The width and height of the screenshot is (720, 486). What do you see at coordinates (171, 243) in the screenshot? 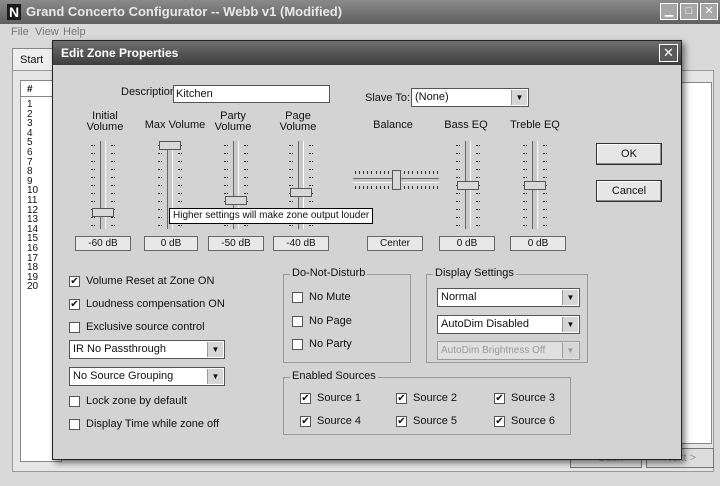
I see `max-volume-value: 0 dB` at bounding box center [171, 243].